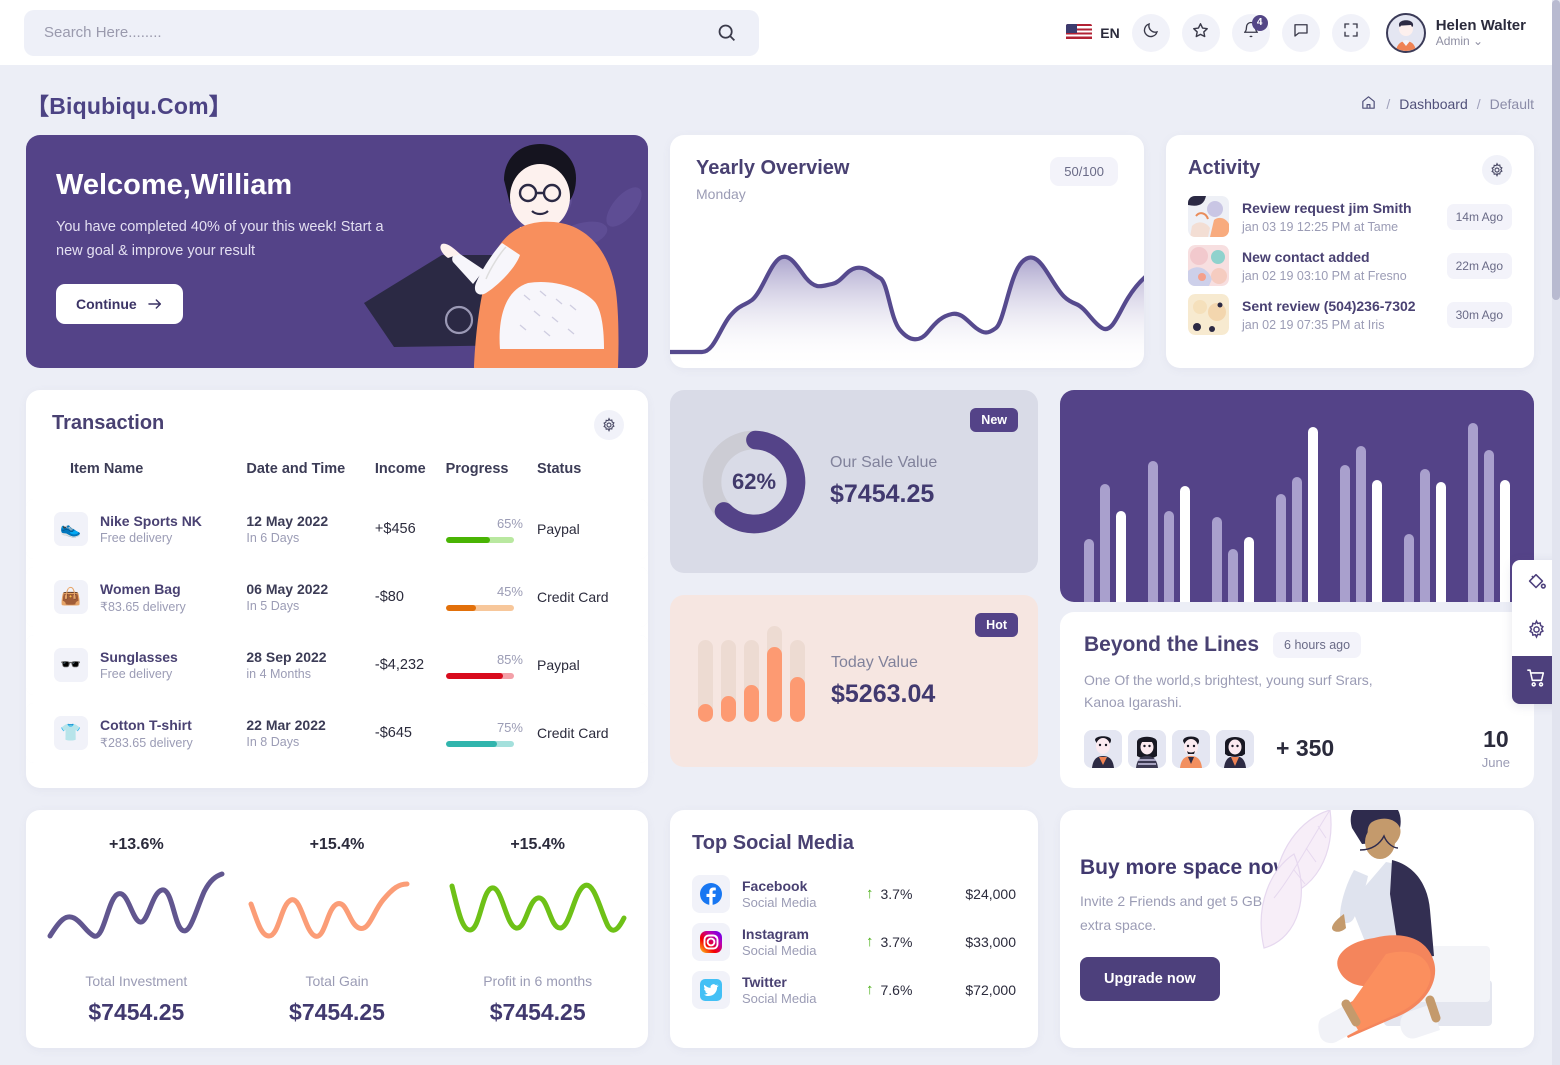 The height and width of the screenshot is (1065, 1560). I want to click on user-role: Admin ⌄, so click(1459, 41).